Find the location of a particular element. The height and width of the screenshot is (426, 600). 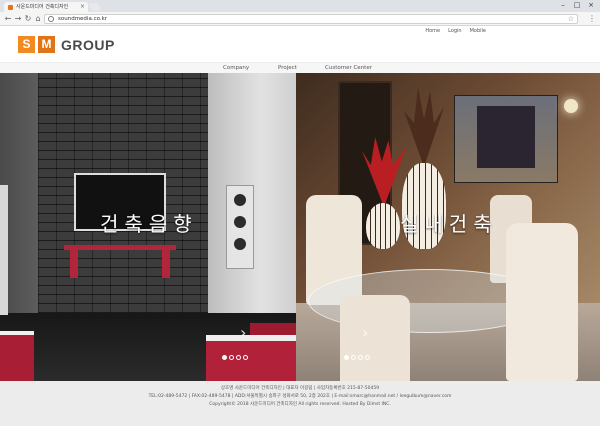

forward-icon: → is located at coordinates (18, 18).